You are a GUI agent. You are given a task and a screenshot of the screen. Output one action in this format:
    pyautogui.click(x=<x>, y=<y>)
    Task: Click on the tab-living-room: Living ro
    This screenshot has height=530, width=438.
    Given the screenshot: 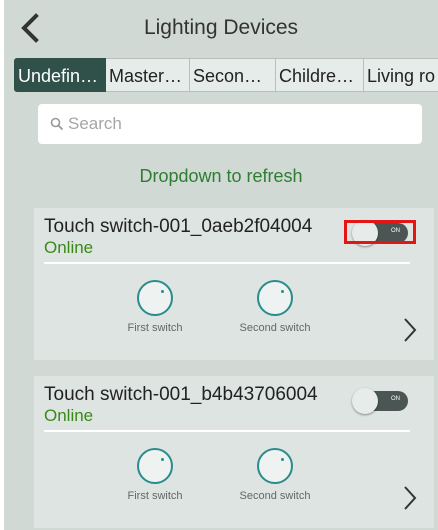 What is the action you would take?
    pyautogui.click(x=401, y=75)
    